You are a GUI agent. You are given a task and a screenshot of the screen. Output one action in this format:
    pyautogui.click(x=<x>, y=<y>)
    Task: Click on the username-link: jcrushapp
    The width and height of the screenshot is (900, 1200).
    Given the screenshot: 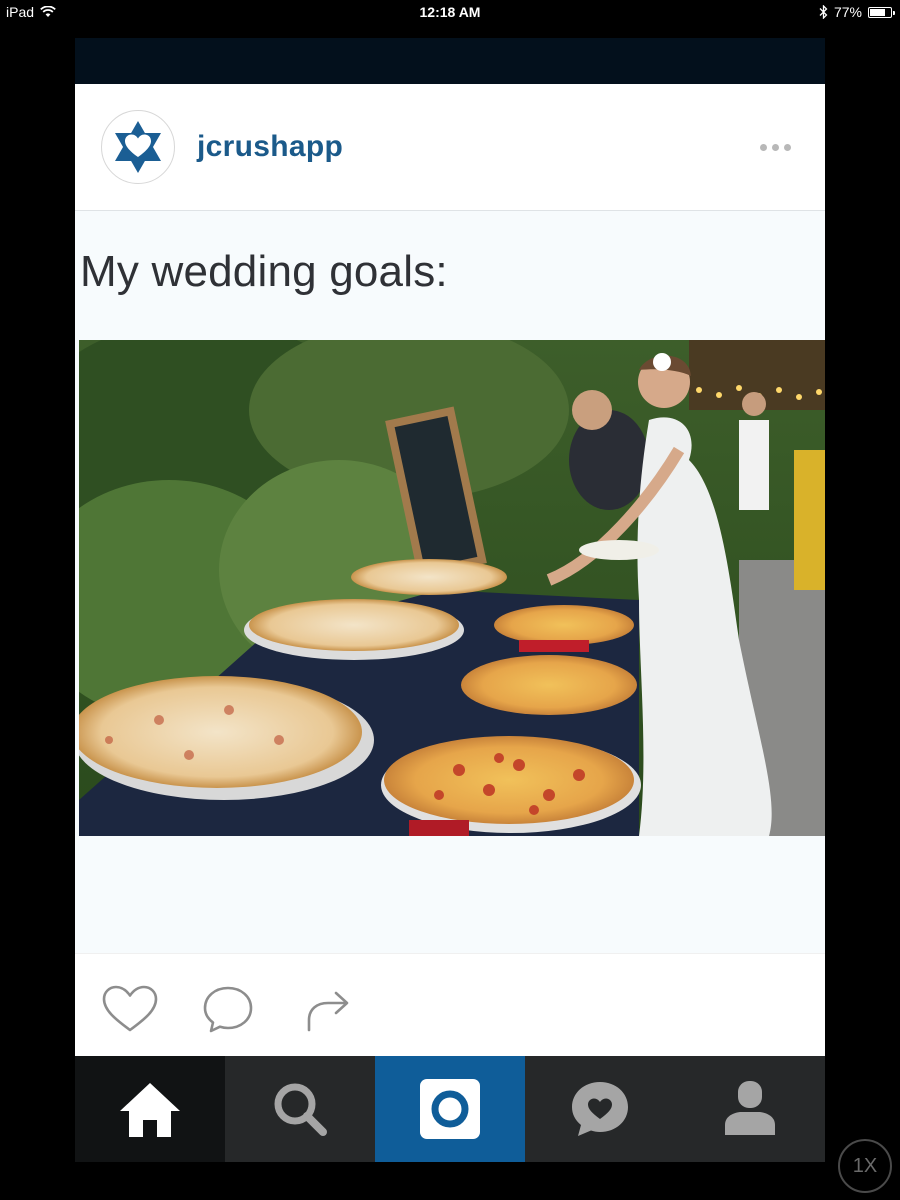 What is the action you would take?
    pyautogui.click(x=270, y=147)
    